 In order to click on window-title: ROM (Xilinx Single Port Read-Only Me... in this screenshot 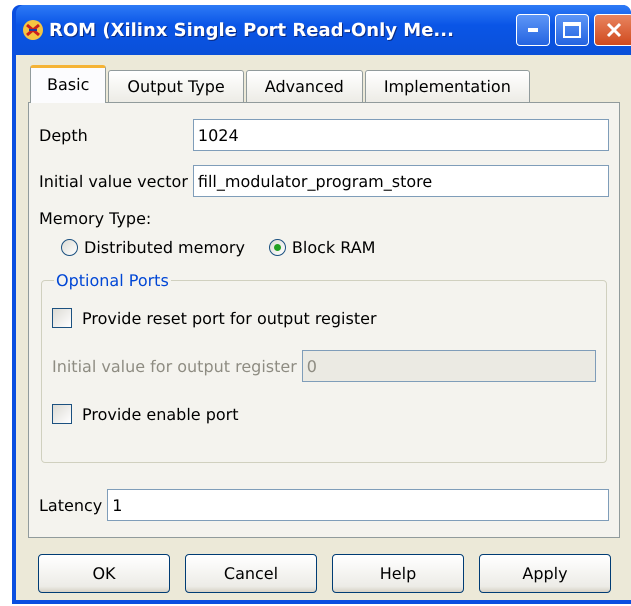, I will do `click(252, 30)`.